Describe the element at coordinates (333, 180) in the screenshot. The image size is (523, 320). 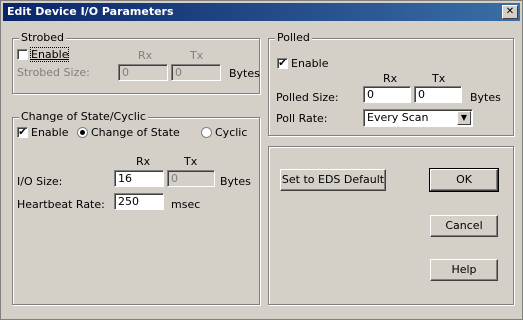
I see `set-eds-default-button: Set to EDS Default` at that location.